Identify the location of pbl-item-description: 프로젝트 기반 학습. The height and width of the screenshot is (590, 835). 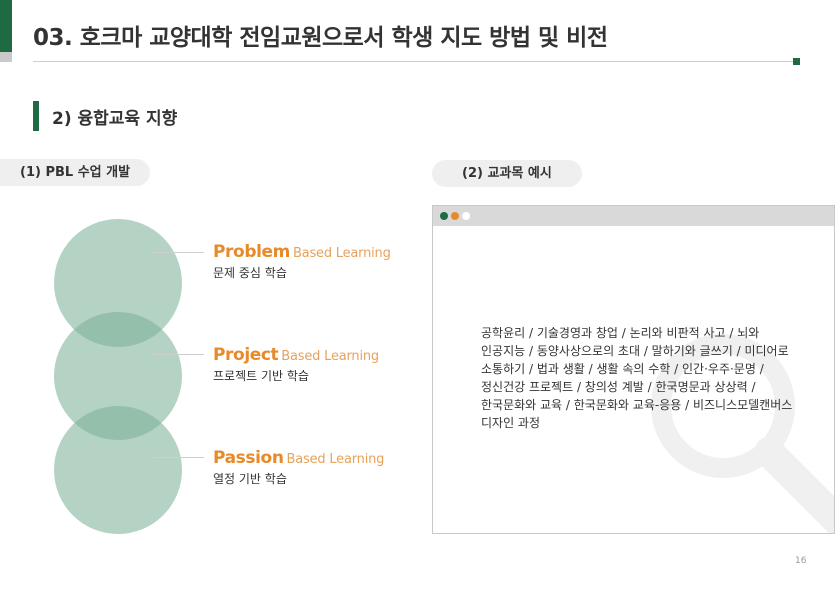
(261, 376).